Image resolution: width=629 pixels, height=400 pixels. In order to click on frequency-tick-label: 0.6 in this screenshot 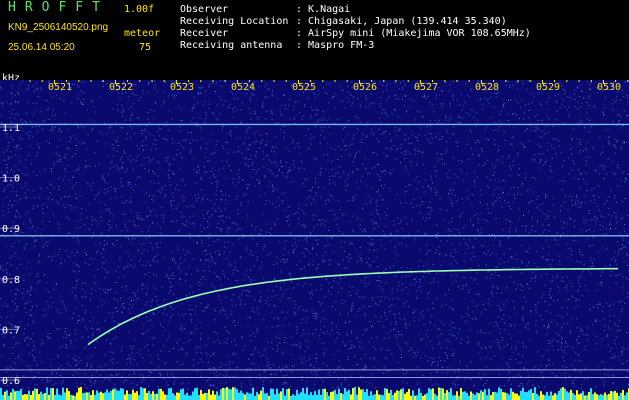, I will do `click(11, 381)`.